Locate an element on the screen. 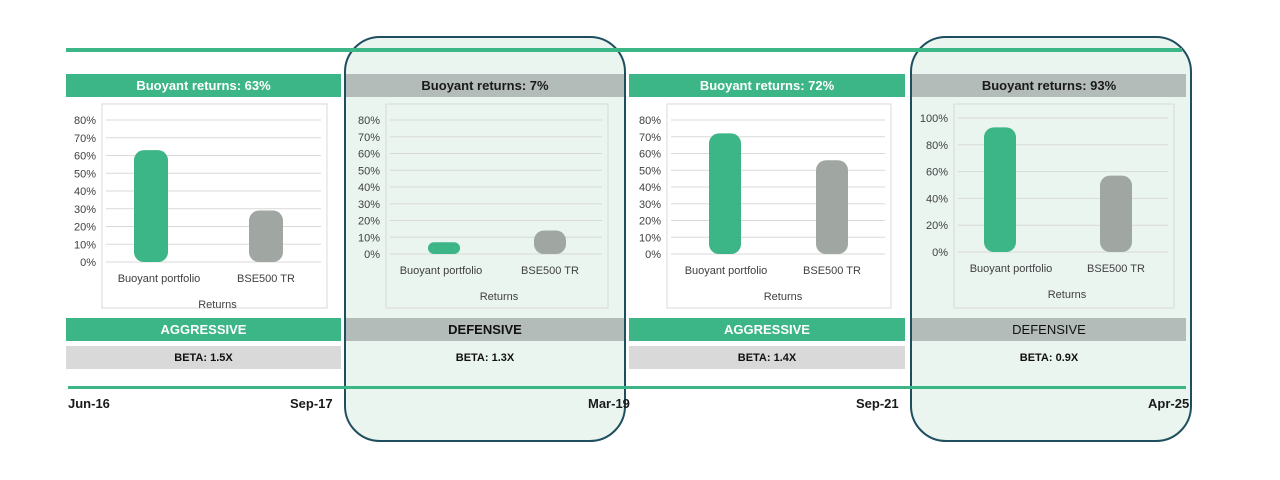 The width and height of the screenshot is (1280, 480). panel-title: Buoyant returns: 7% is located at coordinates (485, 85).